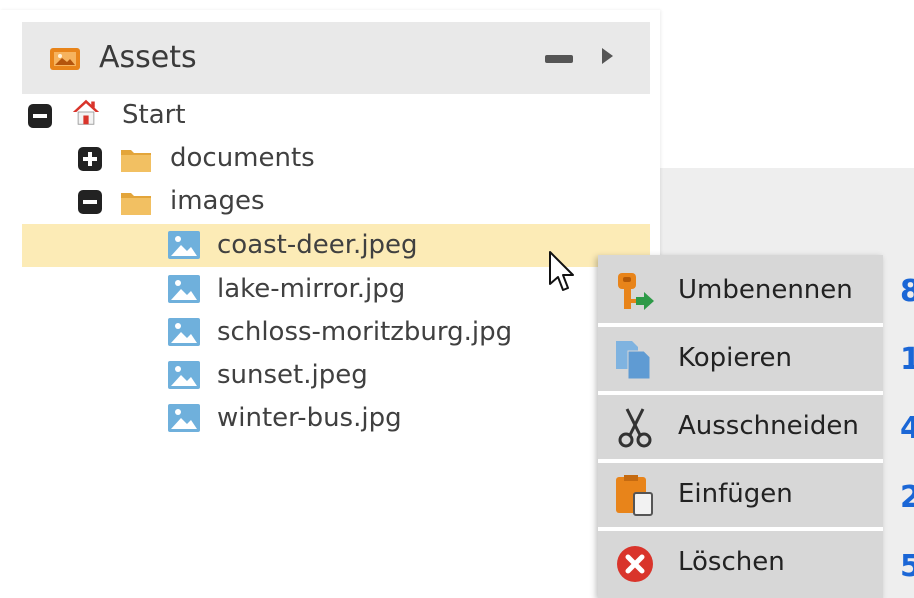 This screenshot has width=914, height=598. I want to click on menu-item-paste: Einfügen, so click(740, 495).